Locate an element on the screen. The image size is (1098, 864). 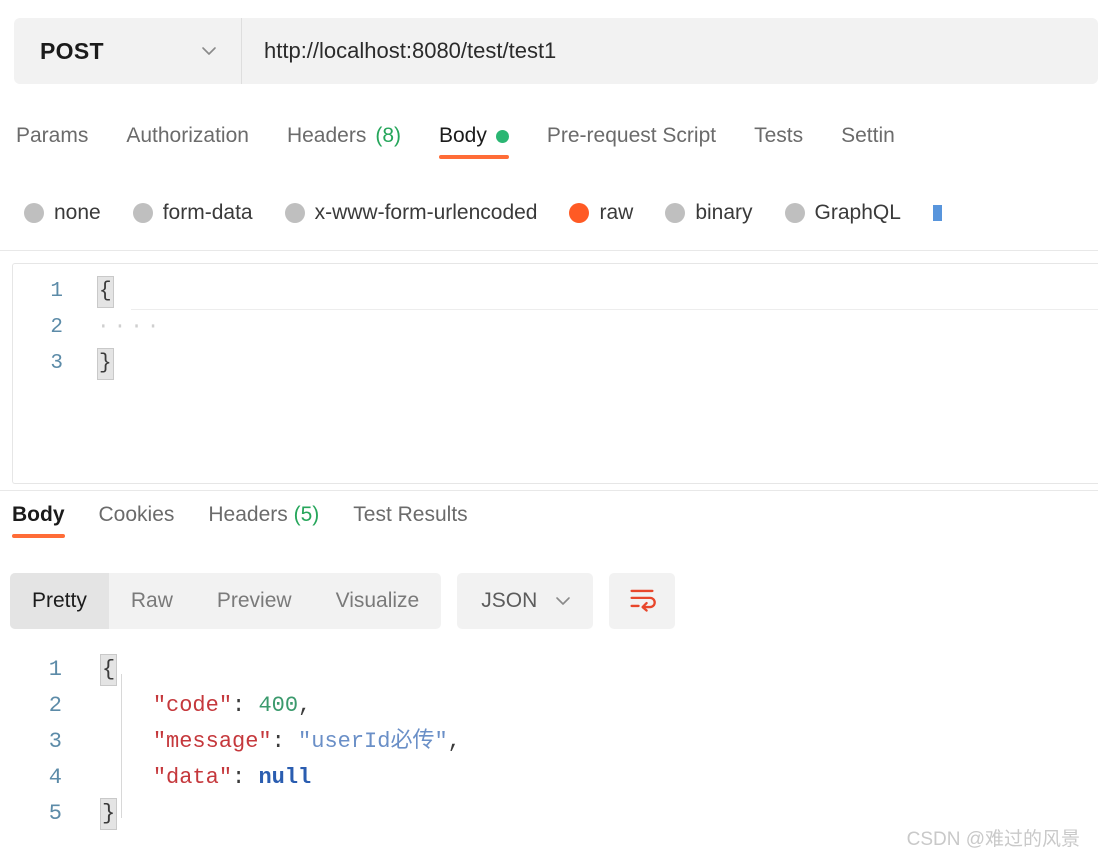
radio-selected-icon is located at coordinates (579, 213).